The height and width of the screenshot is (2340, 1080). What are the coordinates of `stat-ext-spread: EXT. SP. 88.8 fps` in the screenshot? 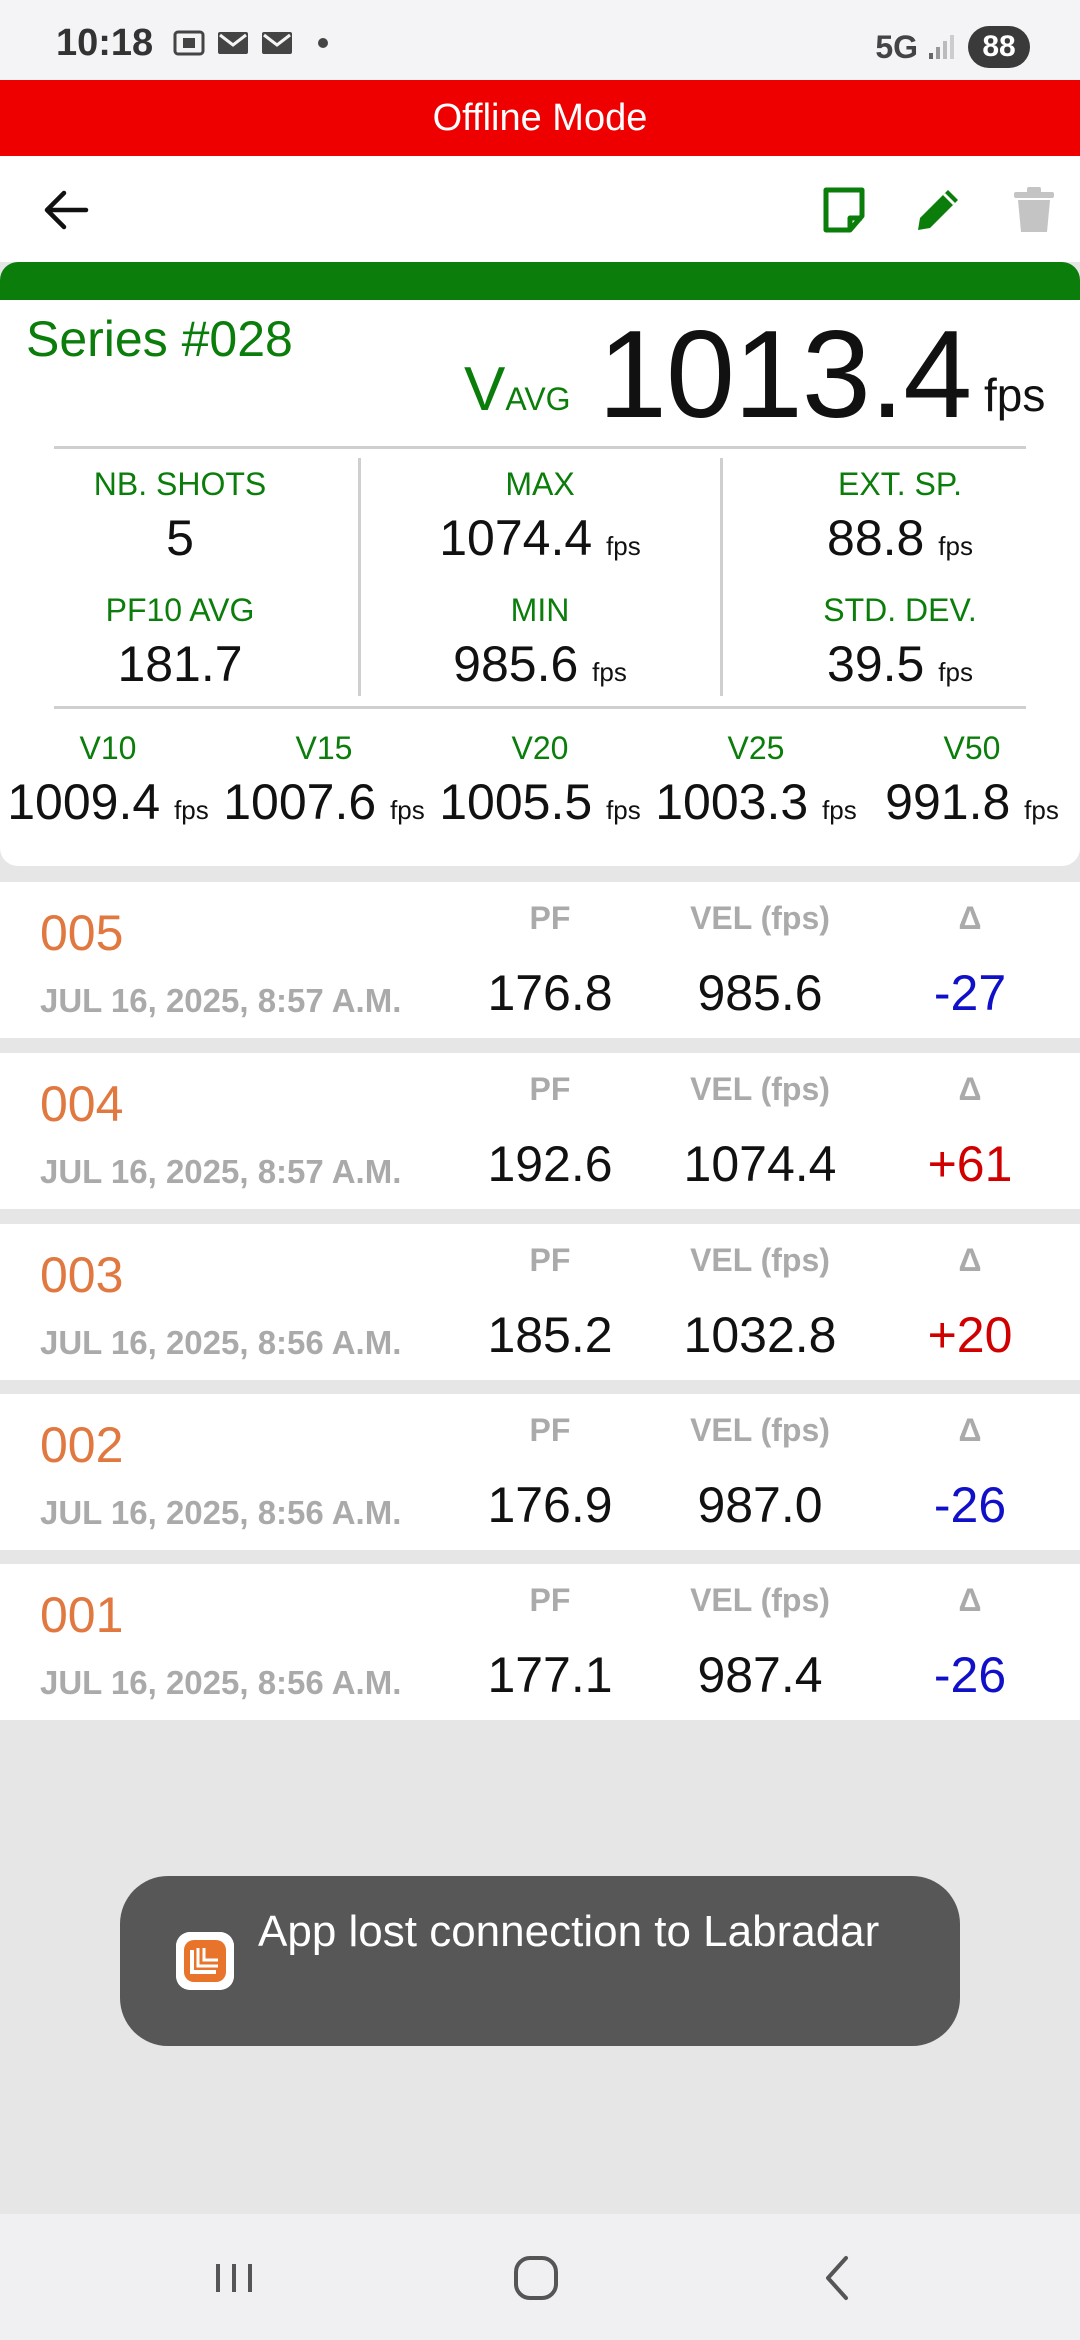 It's located at (900, 516).